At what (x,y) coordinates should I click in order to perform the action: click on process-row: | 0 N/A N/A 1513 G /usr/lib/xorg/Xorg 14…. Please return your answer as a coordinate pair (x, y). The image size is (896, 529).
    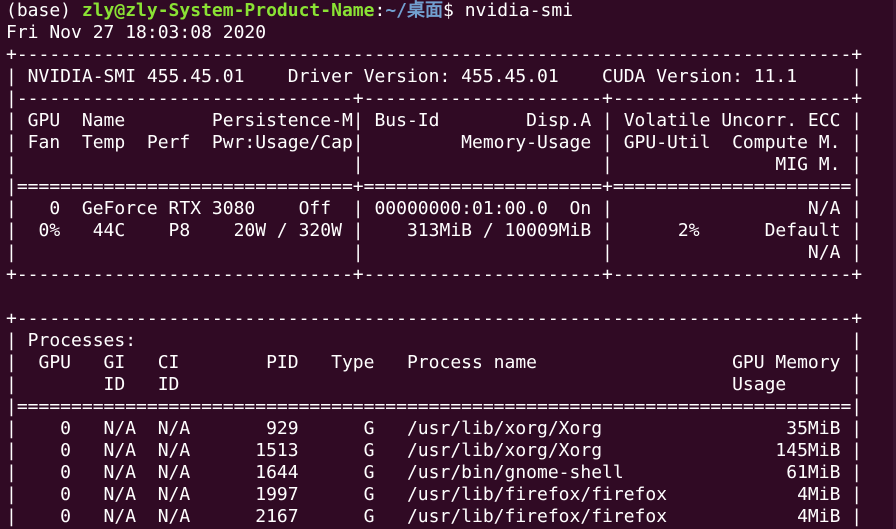
    Looking at the image, I should click on (434, 450).